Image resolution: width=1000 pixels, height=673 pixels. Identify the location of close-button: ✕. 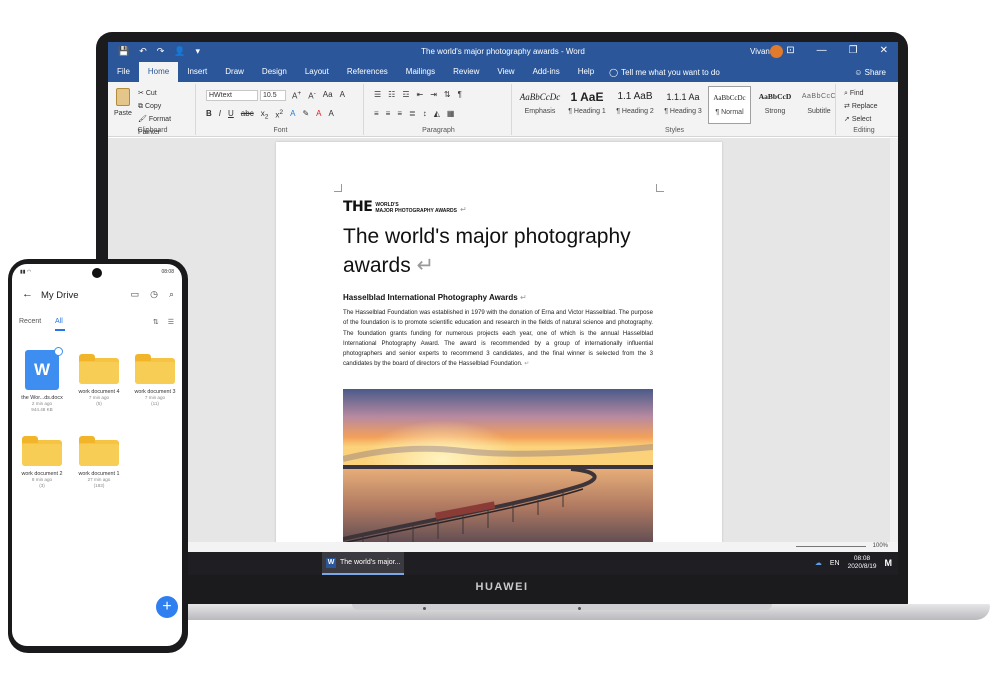
(884, 50).